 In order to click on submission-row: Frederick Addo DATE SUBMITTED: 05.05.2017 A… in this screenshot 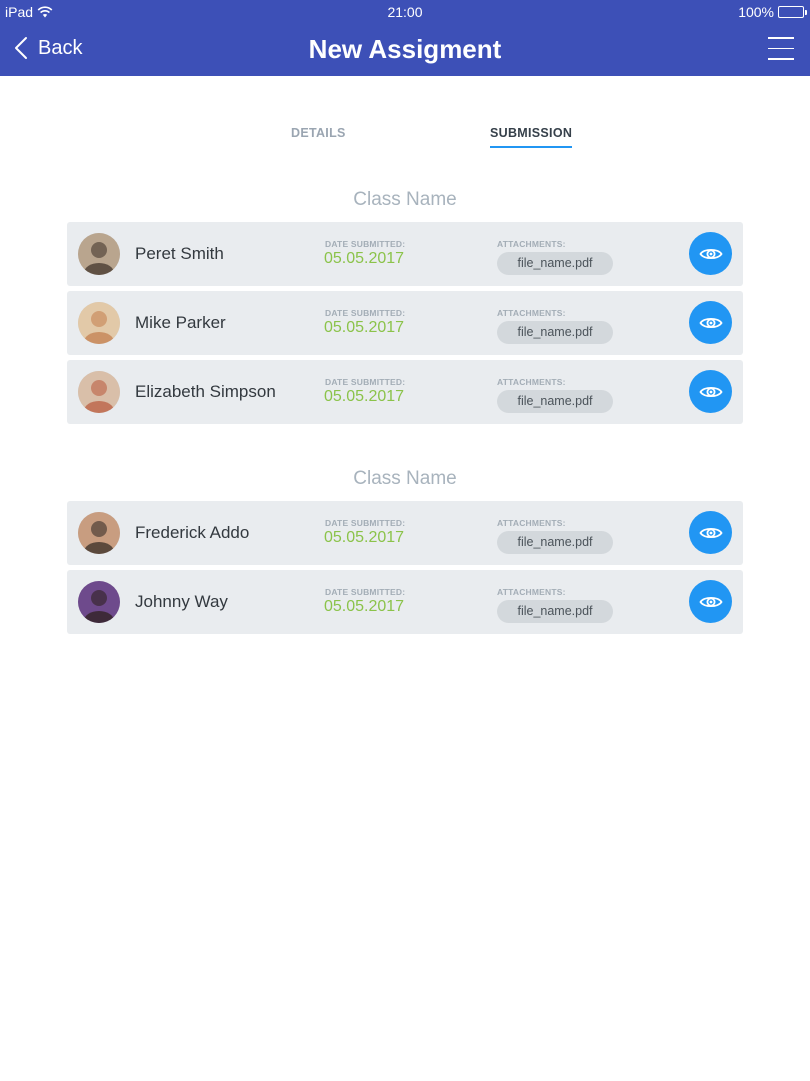, I will do `click(405, 533)`.